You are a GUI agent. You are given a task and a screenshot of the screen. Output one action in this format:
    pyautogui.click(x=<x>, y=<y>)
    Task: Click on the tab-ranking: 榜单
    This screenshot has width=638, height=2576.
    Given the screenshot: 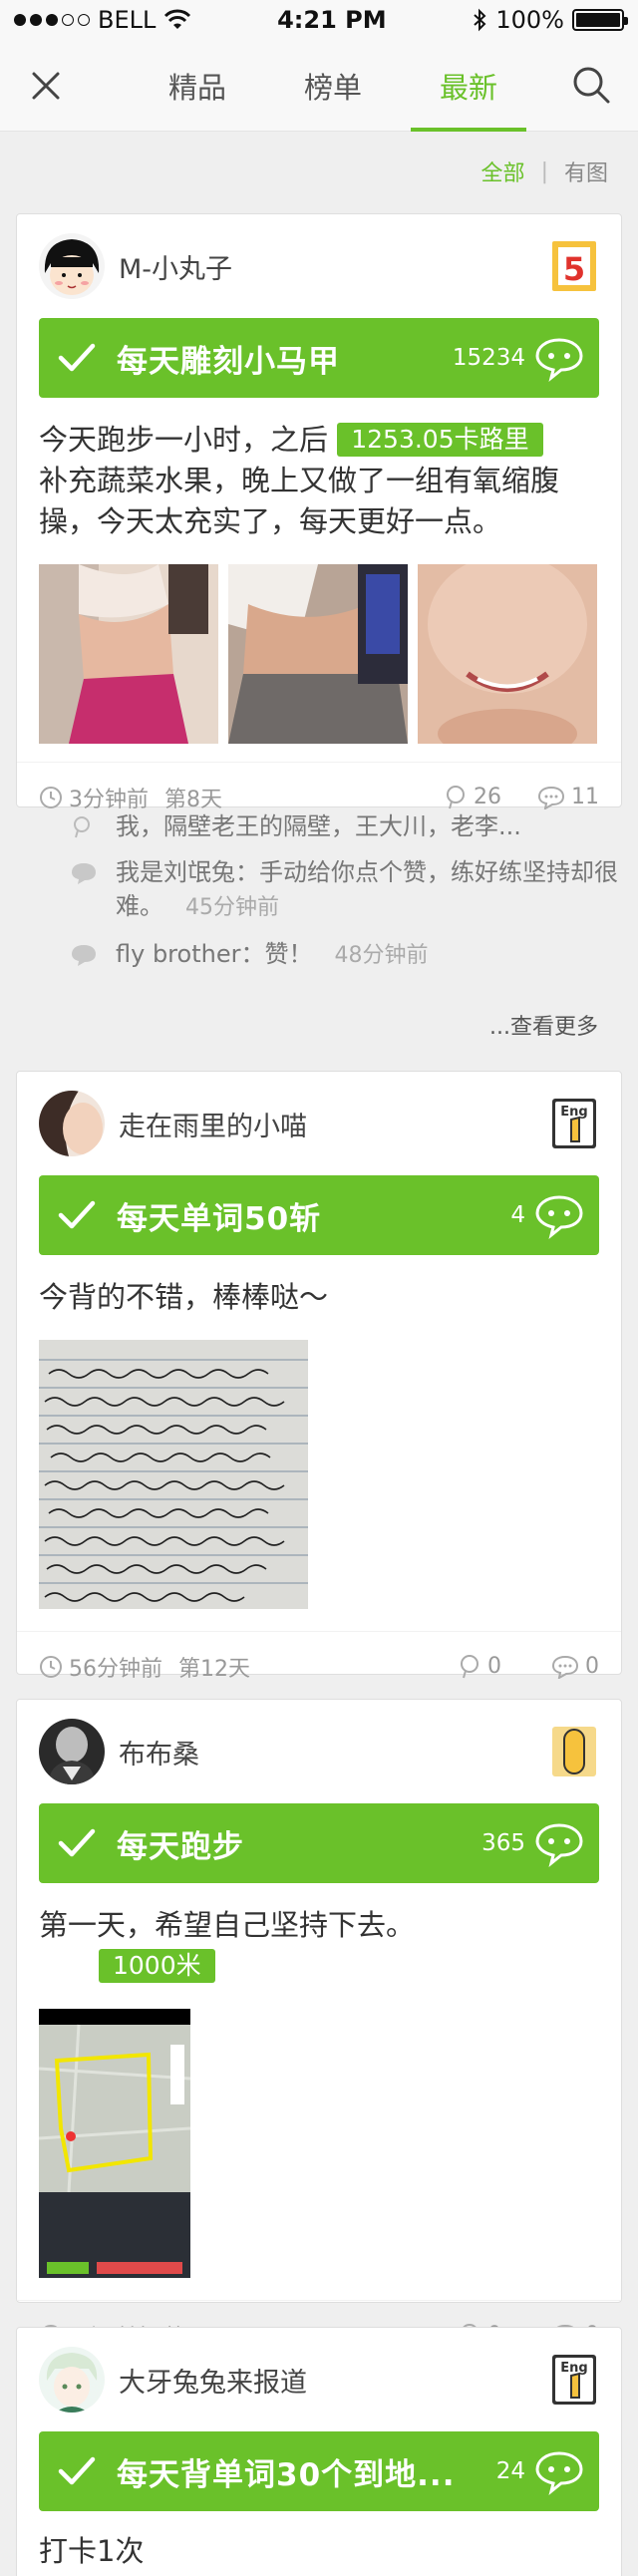 What is the action you would take?
    pyautogui.click(x=333, y=86)
    